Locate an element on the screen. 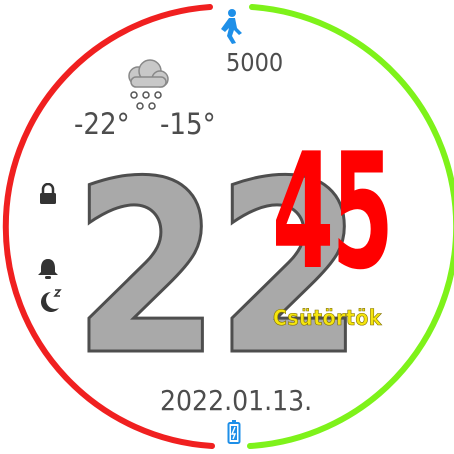 This screenshot has height=454, width=454. date-label: 2022.01.13. is located at coordinates (236, 400).